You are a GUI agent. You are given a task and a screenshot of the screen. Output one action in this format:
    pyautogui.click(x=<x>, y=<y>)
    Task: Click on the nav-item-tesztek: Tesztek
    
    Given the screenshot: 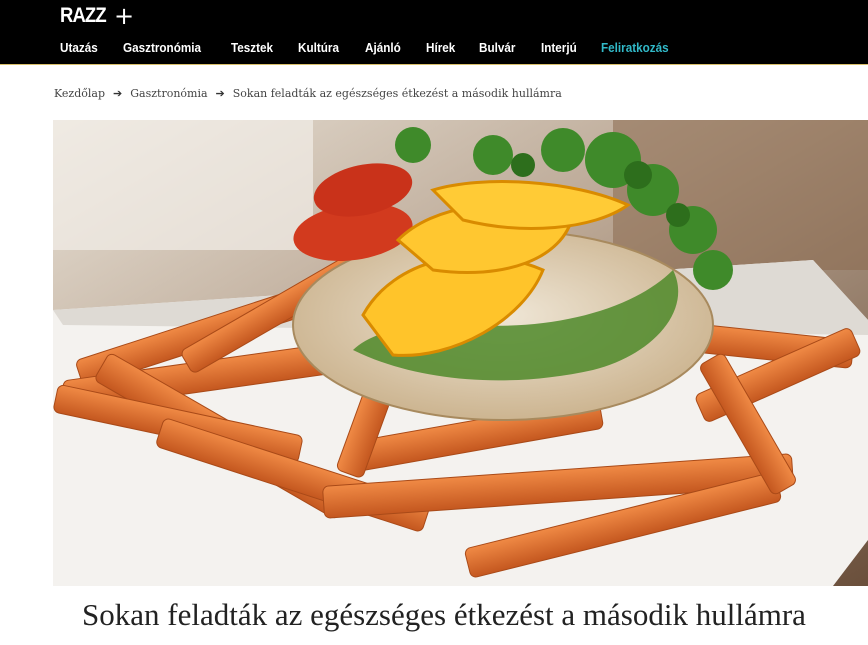 What is the action you would take?
    pyautogui.click(x=252, y=47)
    